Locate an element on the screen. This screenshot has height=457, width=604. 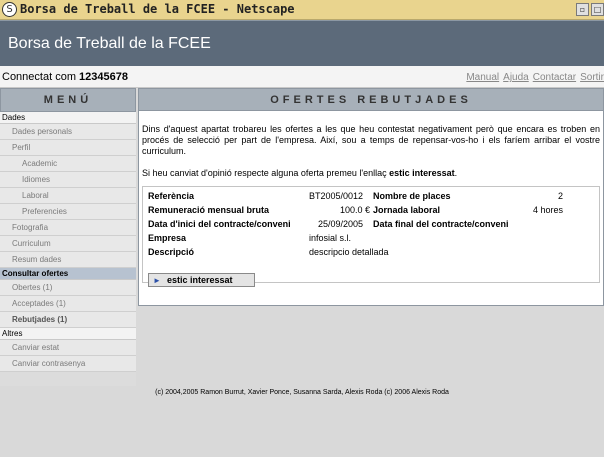
offer-places-value: 2 is located at coordinates (560, 196).